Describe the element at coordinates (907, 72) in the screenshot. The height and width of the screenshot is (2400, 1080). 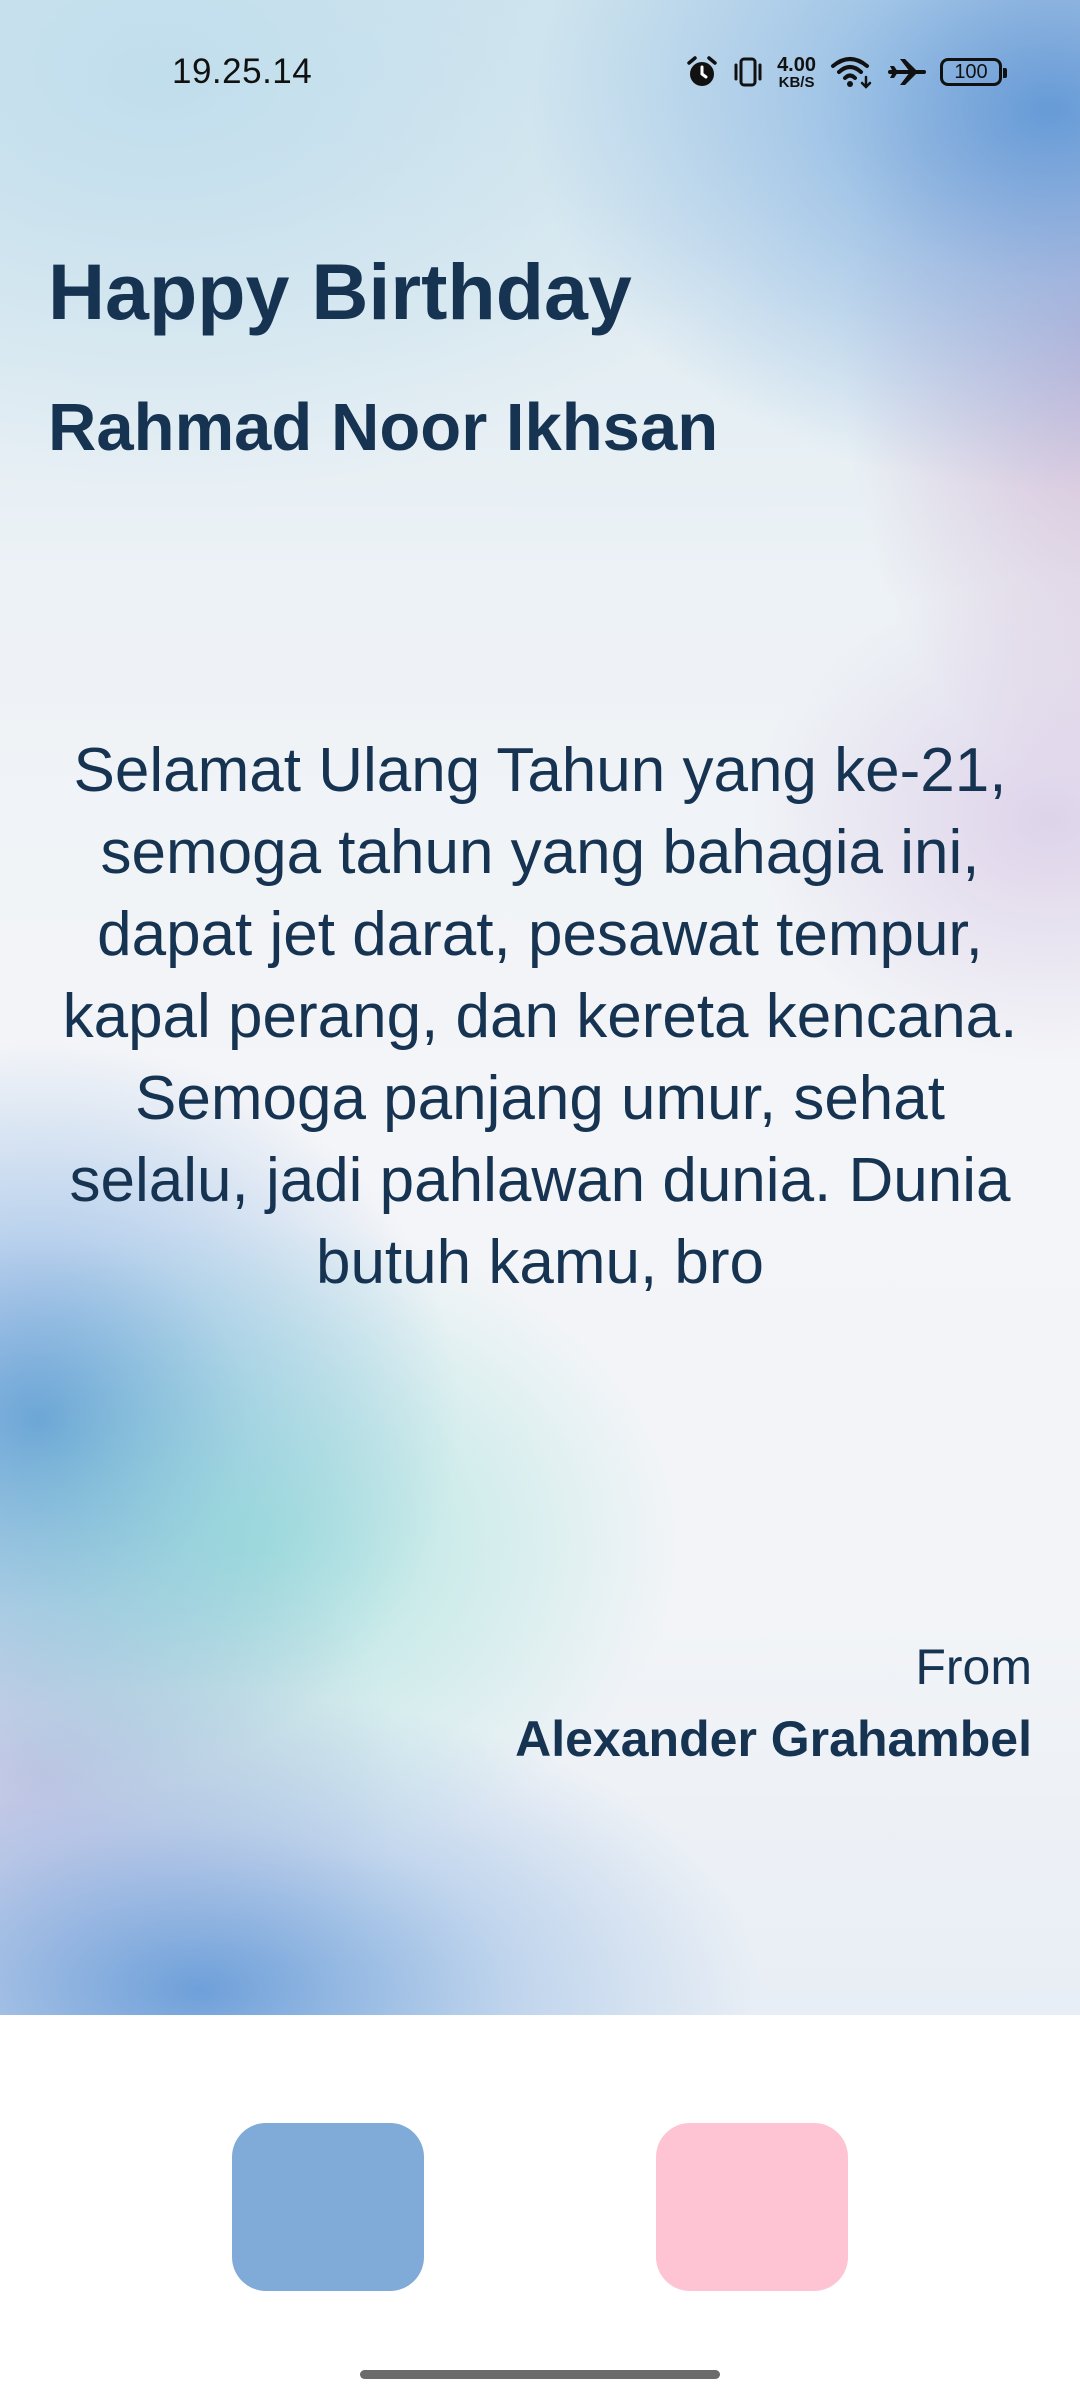
I see `airplane-mode-icon` at that location.